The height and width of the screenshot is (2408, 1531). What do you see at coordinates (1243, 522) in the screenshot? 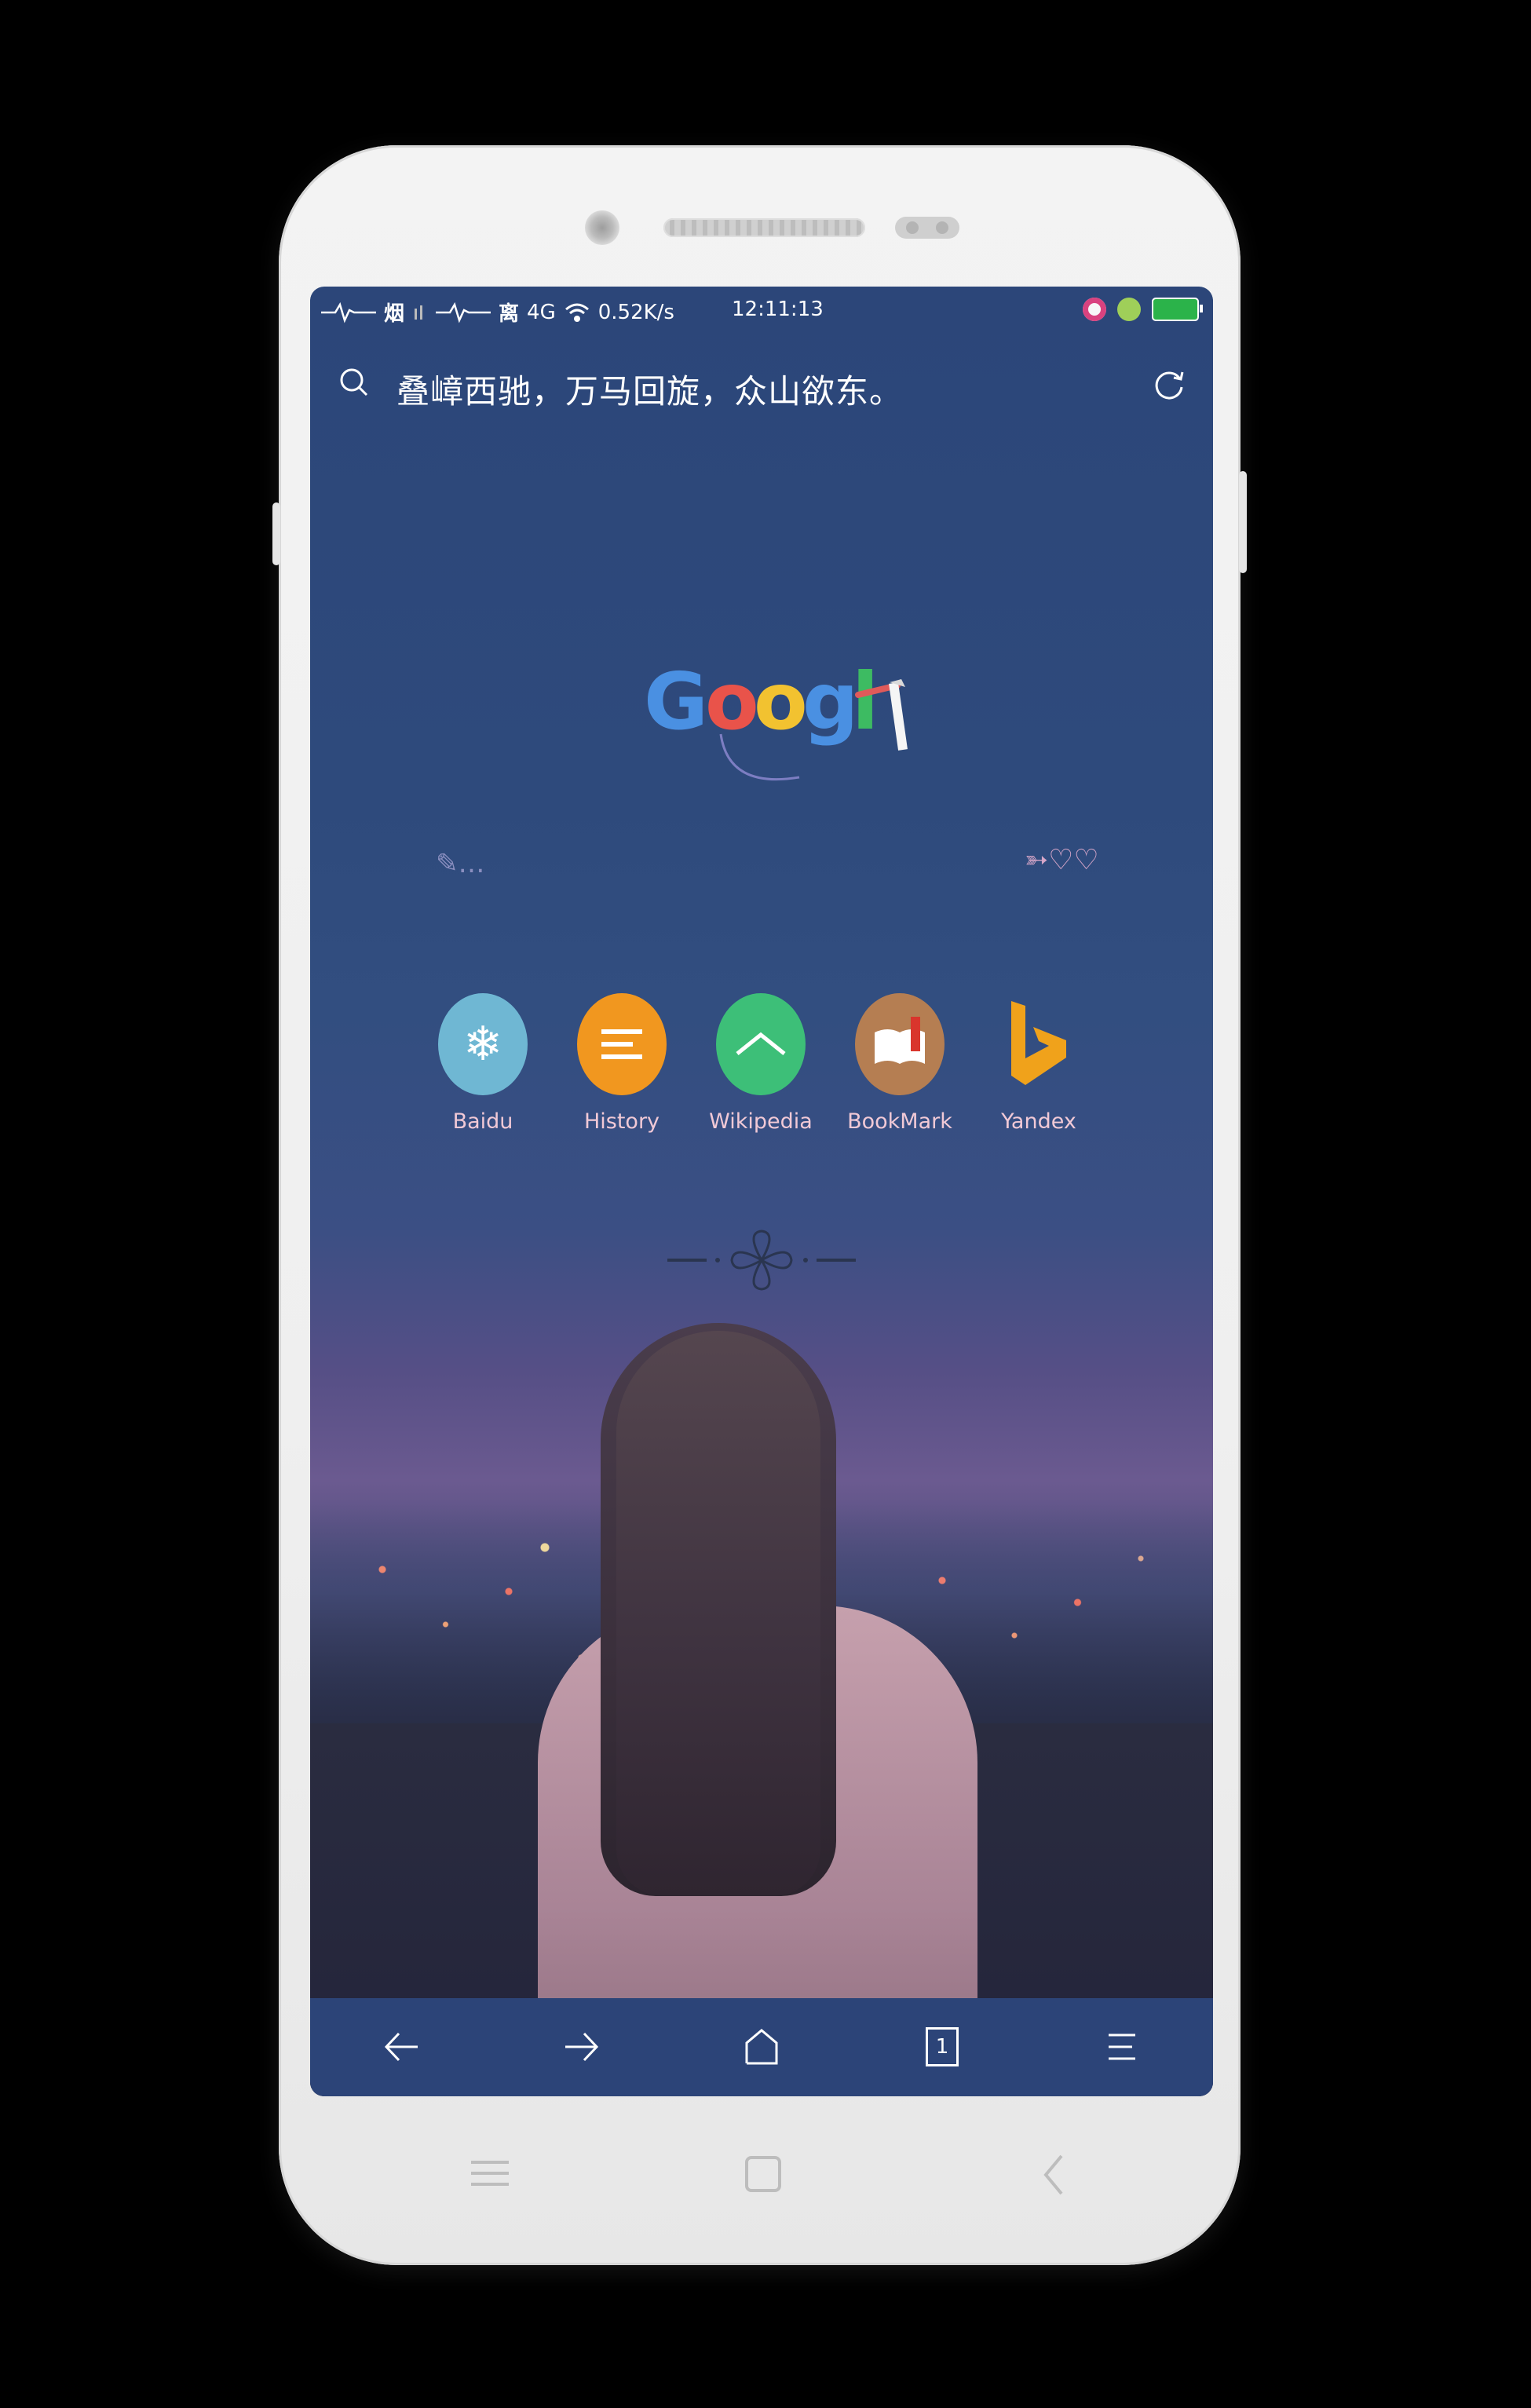
I see `power-button` at bounding box center [1243, 522].